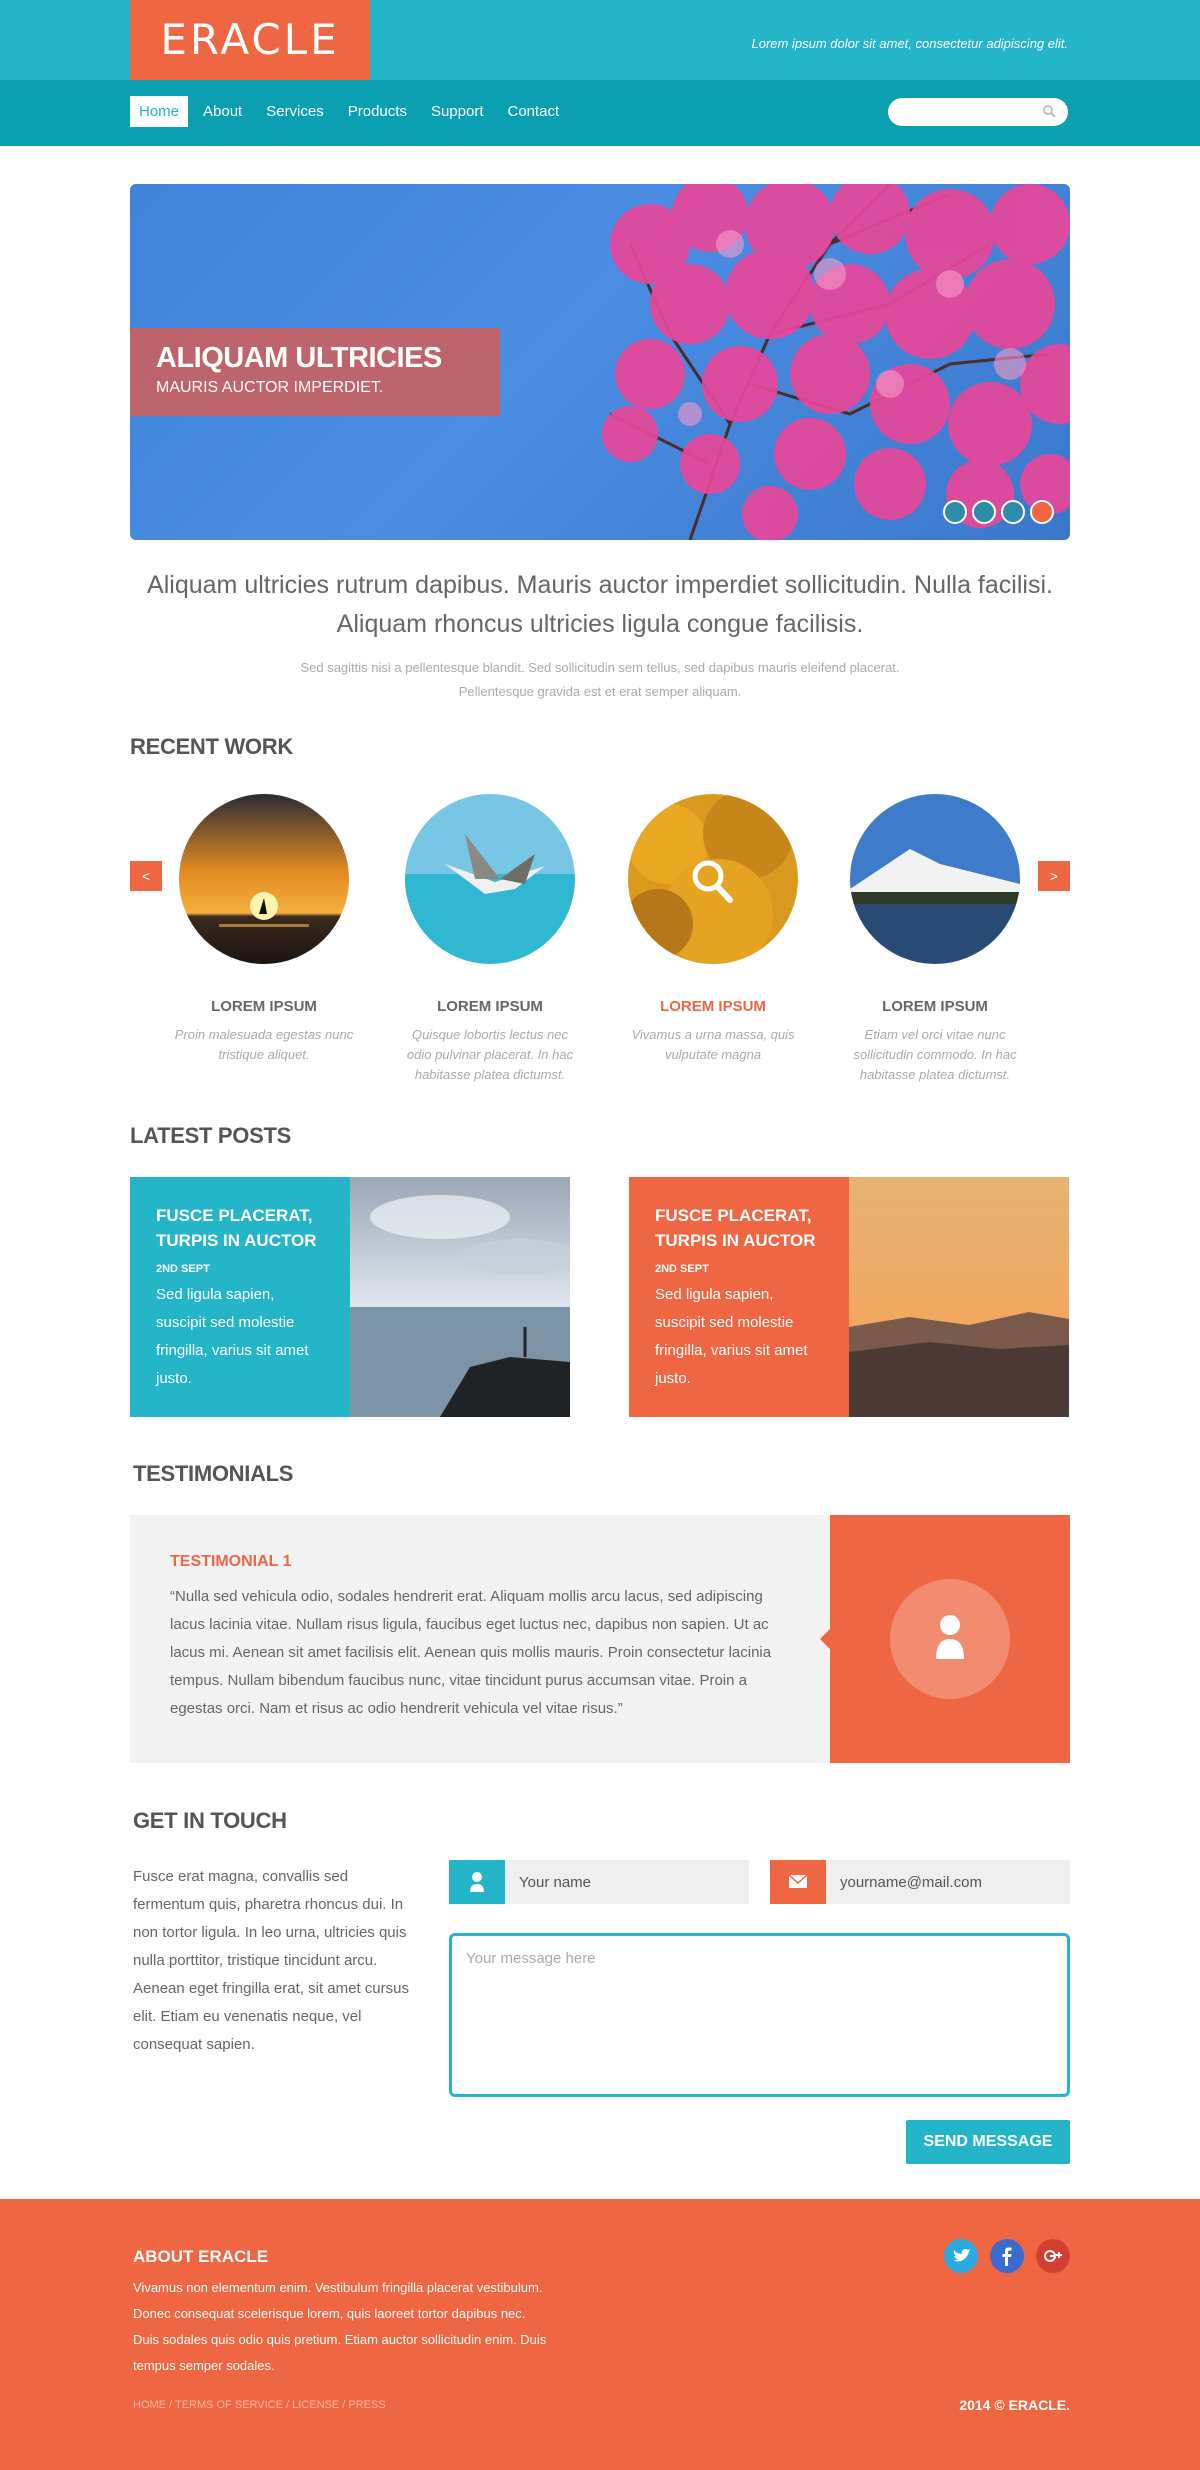  I want to click on nav-item-about: About, so click(222, 111).